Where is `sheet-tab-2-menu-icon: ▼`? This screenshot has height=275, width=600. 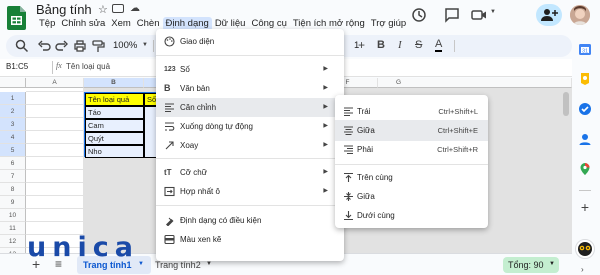 sheet-tab-2-menu-icon: ▼ is located at coordinates (209, 264).